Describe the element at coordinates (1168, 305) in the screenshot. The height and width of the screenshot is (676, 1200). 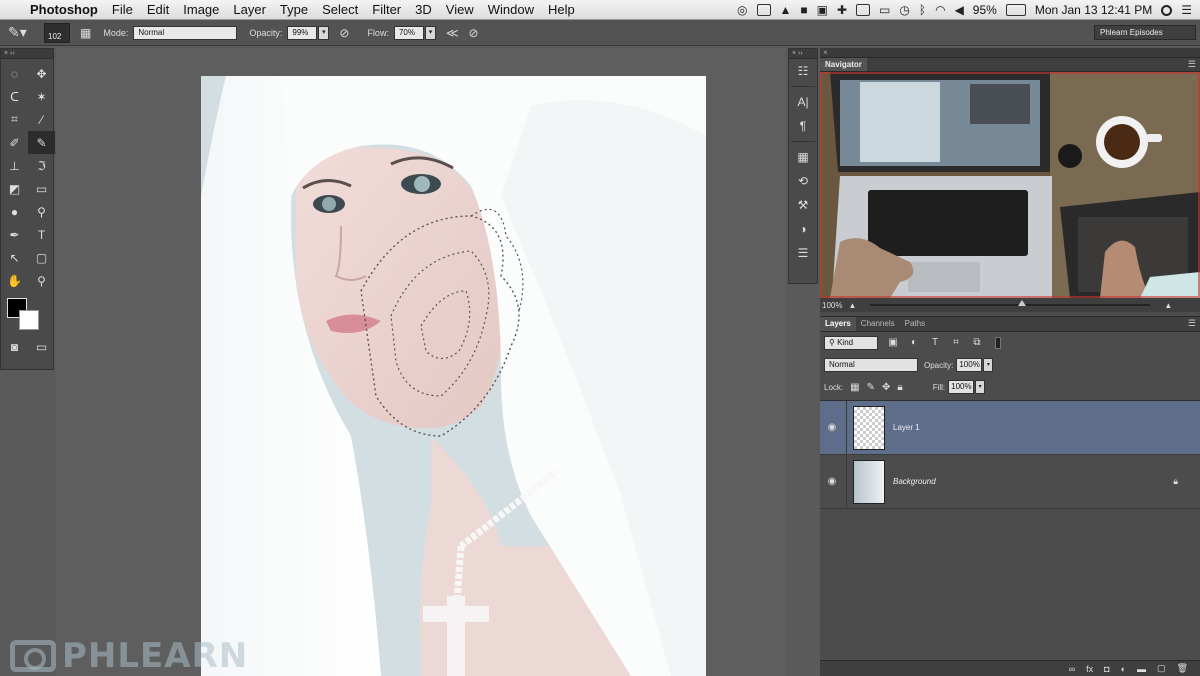
I see `zoom-in-icon: ▲` at that location.